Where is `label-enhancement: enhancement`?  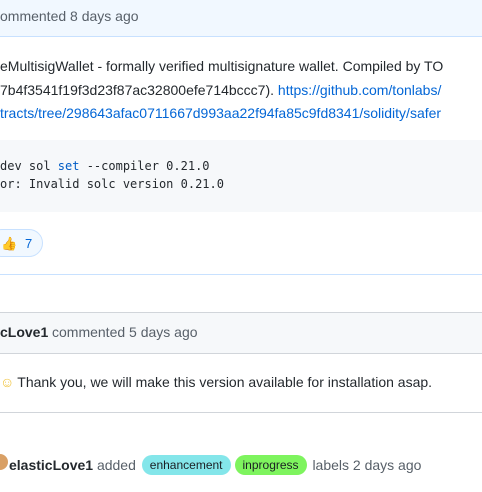 label-enhancement: enhancement is located at coordinates (186, 465).